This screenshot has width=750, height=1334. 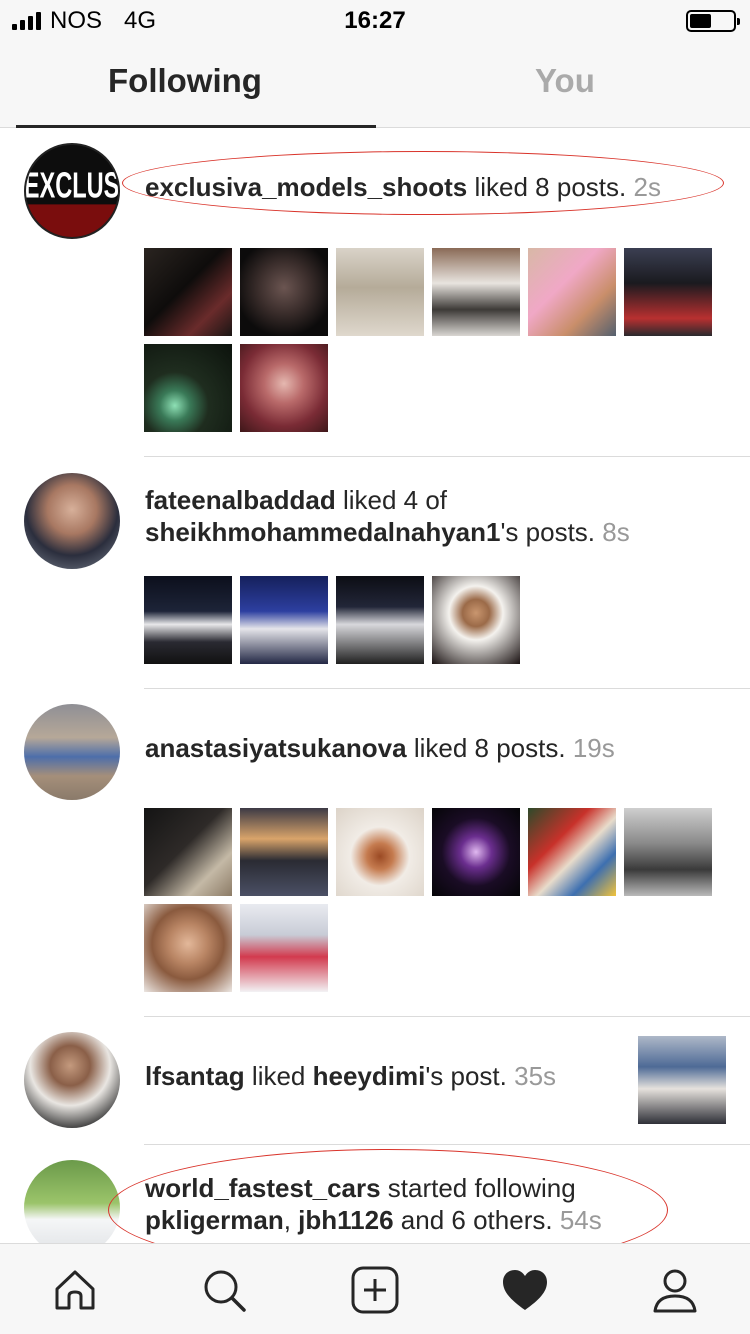 What do you see at coordinates (214, 1220) in the screenshot?
I see `target-user-link: pkligerman` at bounding box center [214, 1220].